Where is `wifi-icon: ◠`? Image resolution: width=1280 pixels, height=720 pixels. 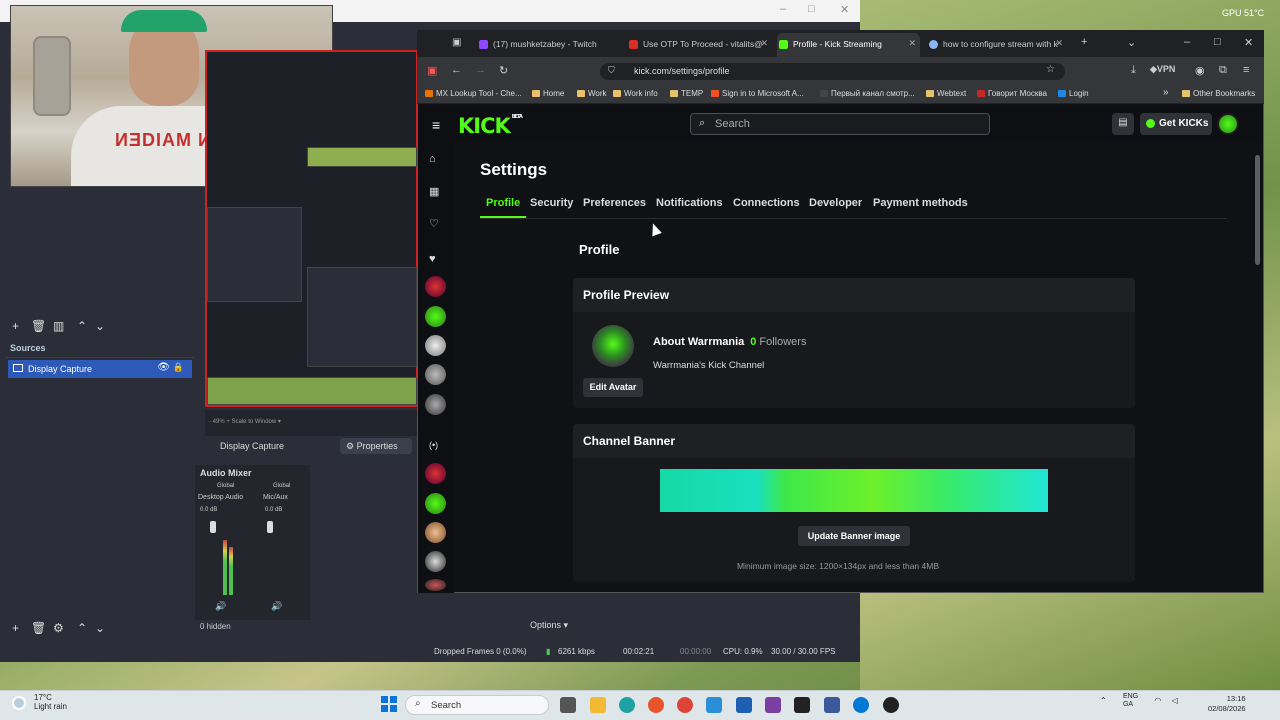
wifi-icon: ◠ is located at coordinates (1157, 700).